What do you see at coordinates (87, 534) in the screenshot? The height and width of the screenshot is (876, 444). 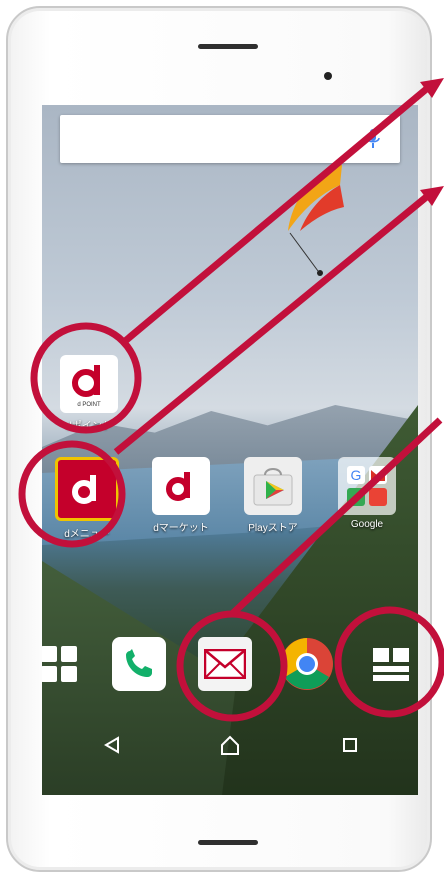 I see `app-label: dメニュー` at bounding box center [87, 534].